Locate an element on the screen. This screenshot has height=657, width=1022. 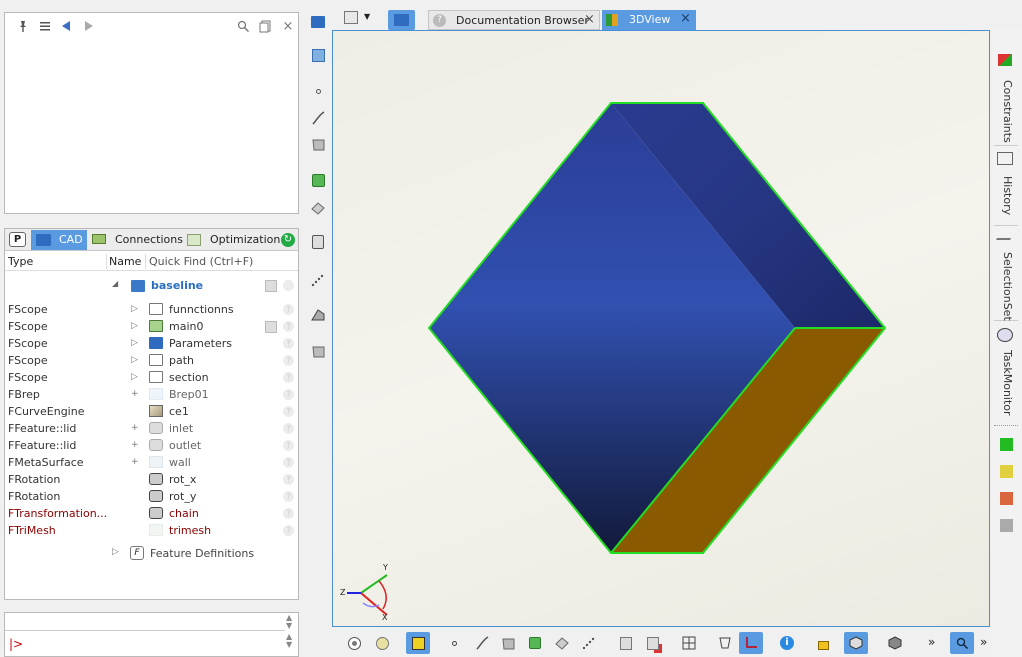
tree-row: FRotation rot_y? is located at coordinates (150, 496).